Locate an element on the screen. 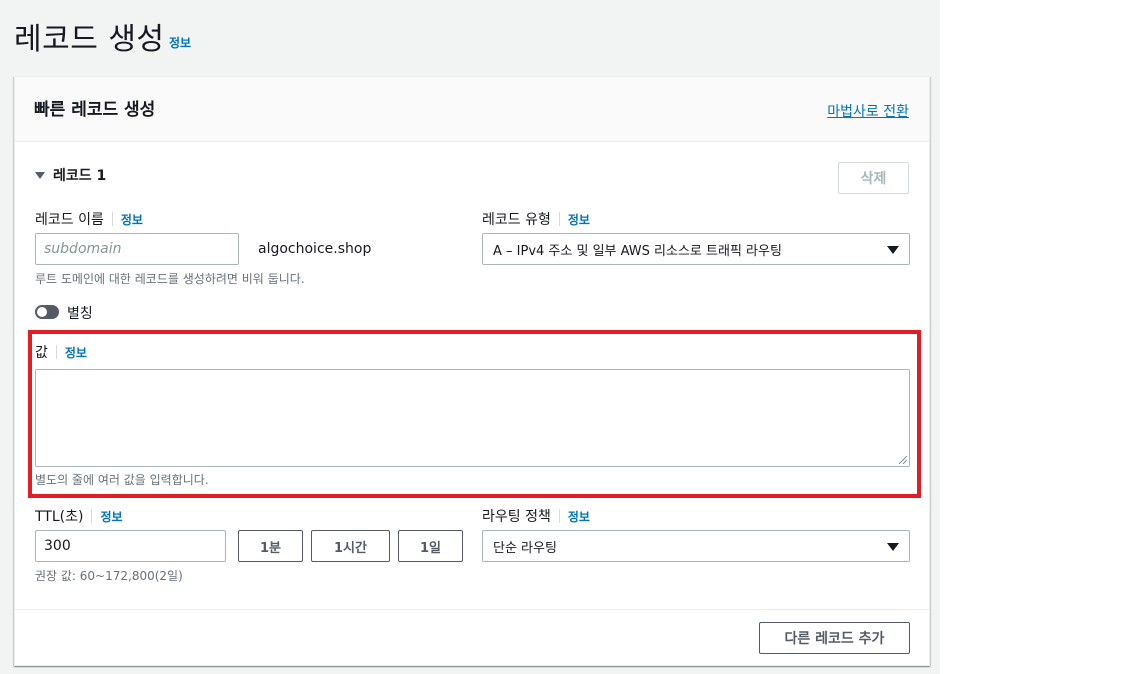 The image size is (1125, 674). record-name-hint: 루트 도메인에 대한 레코드를 생성하려면 비워 둡니다. is located at coordinates (170, 279).